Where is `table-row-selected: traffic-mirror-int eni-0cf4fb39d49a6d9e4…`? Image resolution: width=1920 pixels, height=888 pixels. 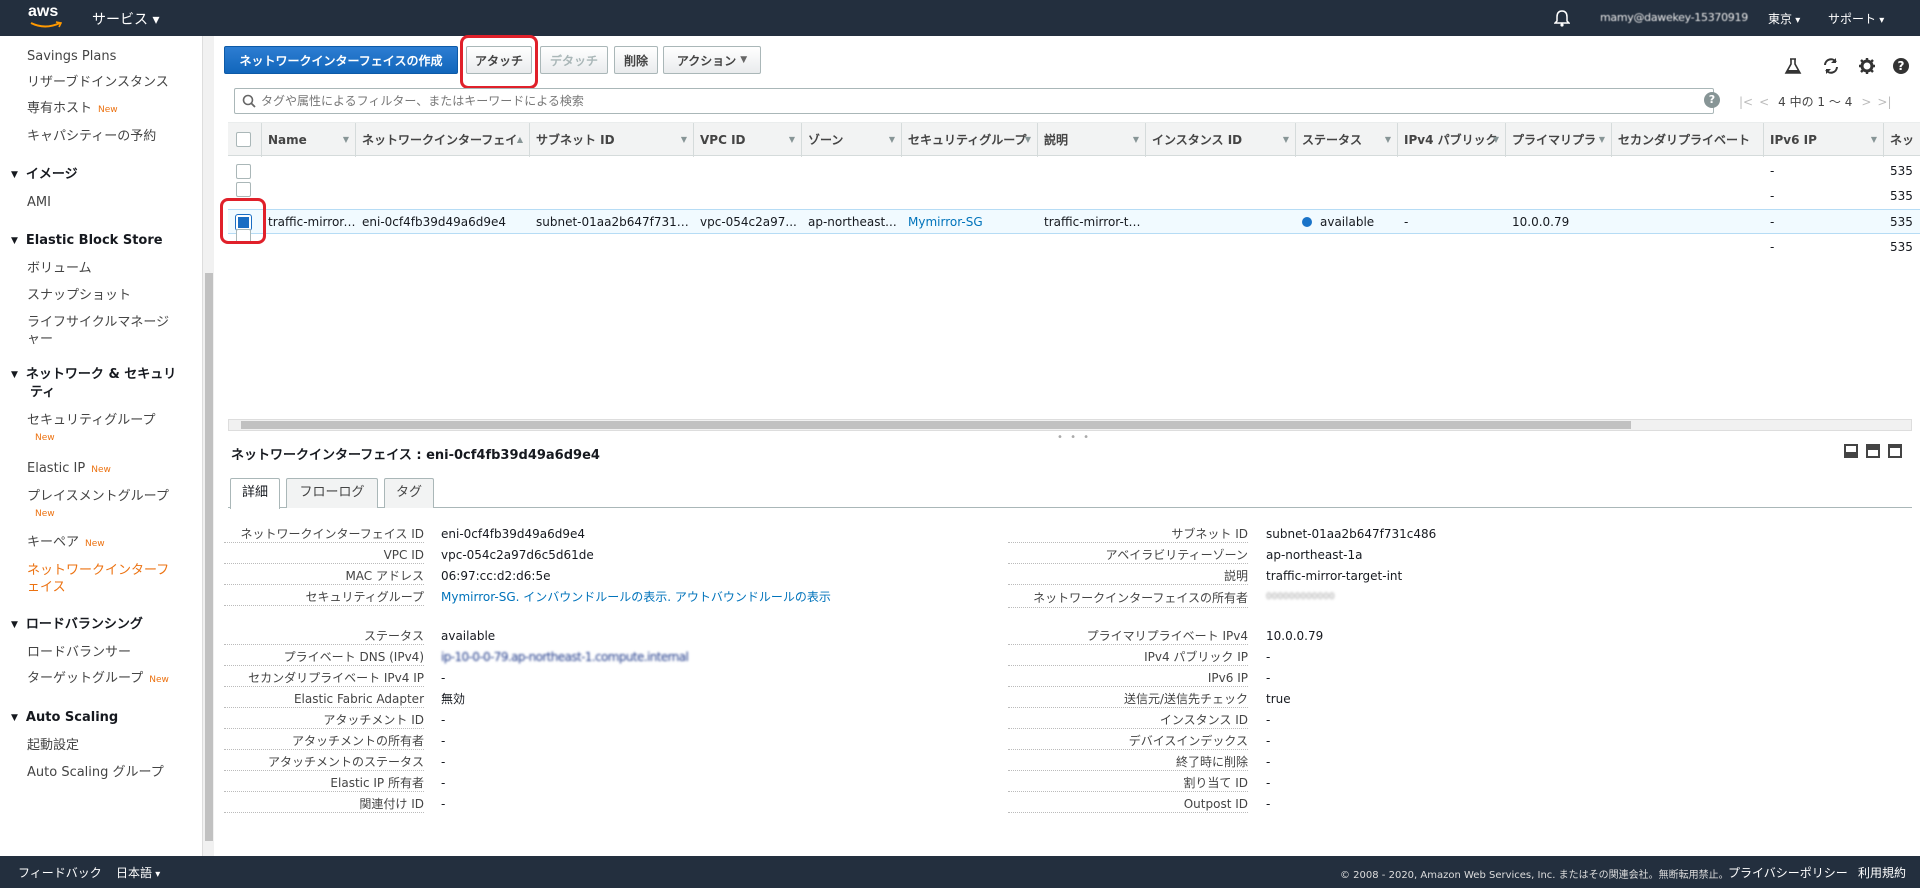 table-row-selected: traffic-mirror-int eni-0cf4fb39d49a6d9e4… is located at coordinates (1074, 221).